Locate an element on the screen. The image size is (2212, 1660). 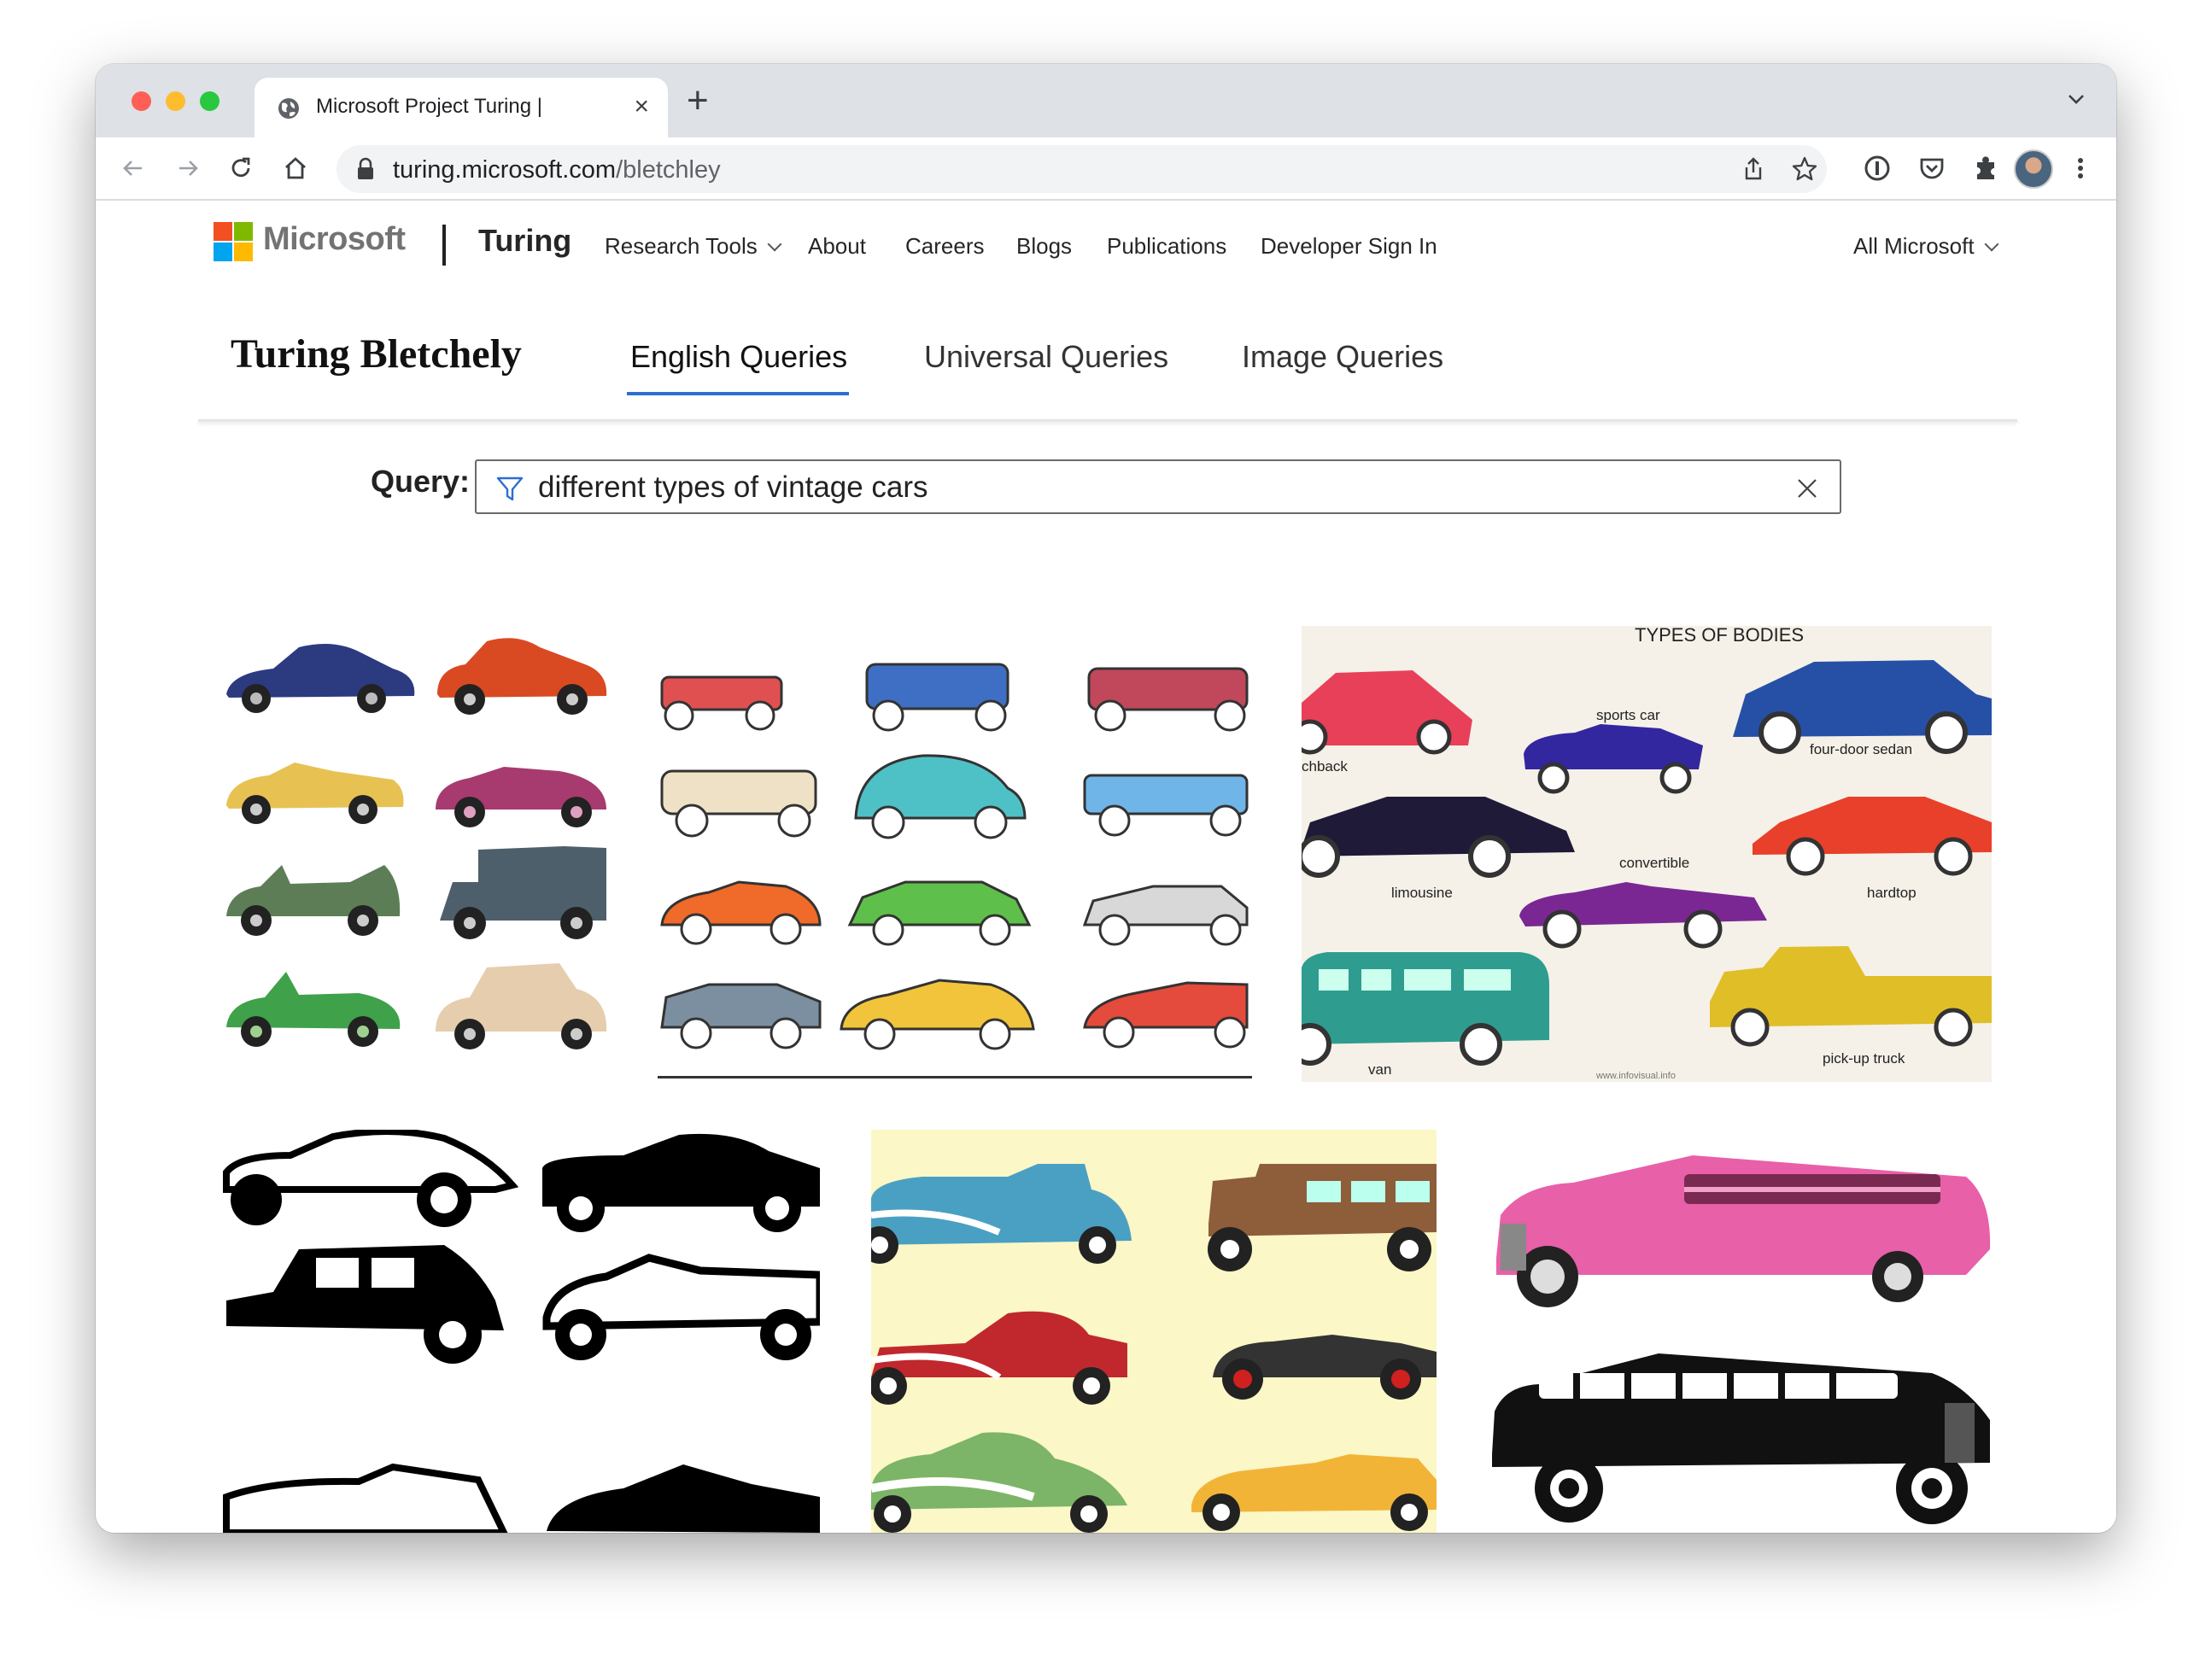
minimize-window-button is located at coordinates (176, 101).